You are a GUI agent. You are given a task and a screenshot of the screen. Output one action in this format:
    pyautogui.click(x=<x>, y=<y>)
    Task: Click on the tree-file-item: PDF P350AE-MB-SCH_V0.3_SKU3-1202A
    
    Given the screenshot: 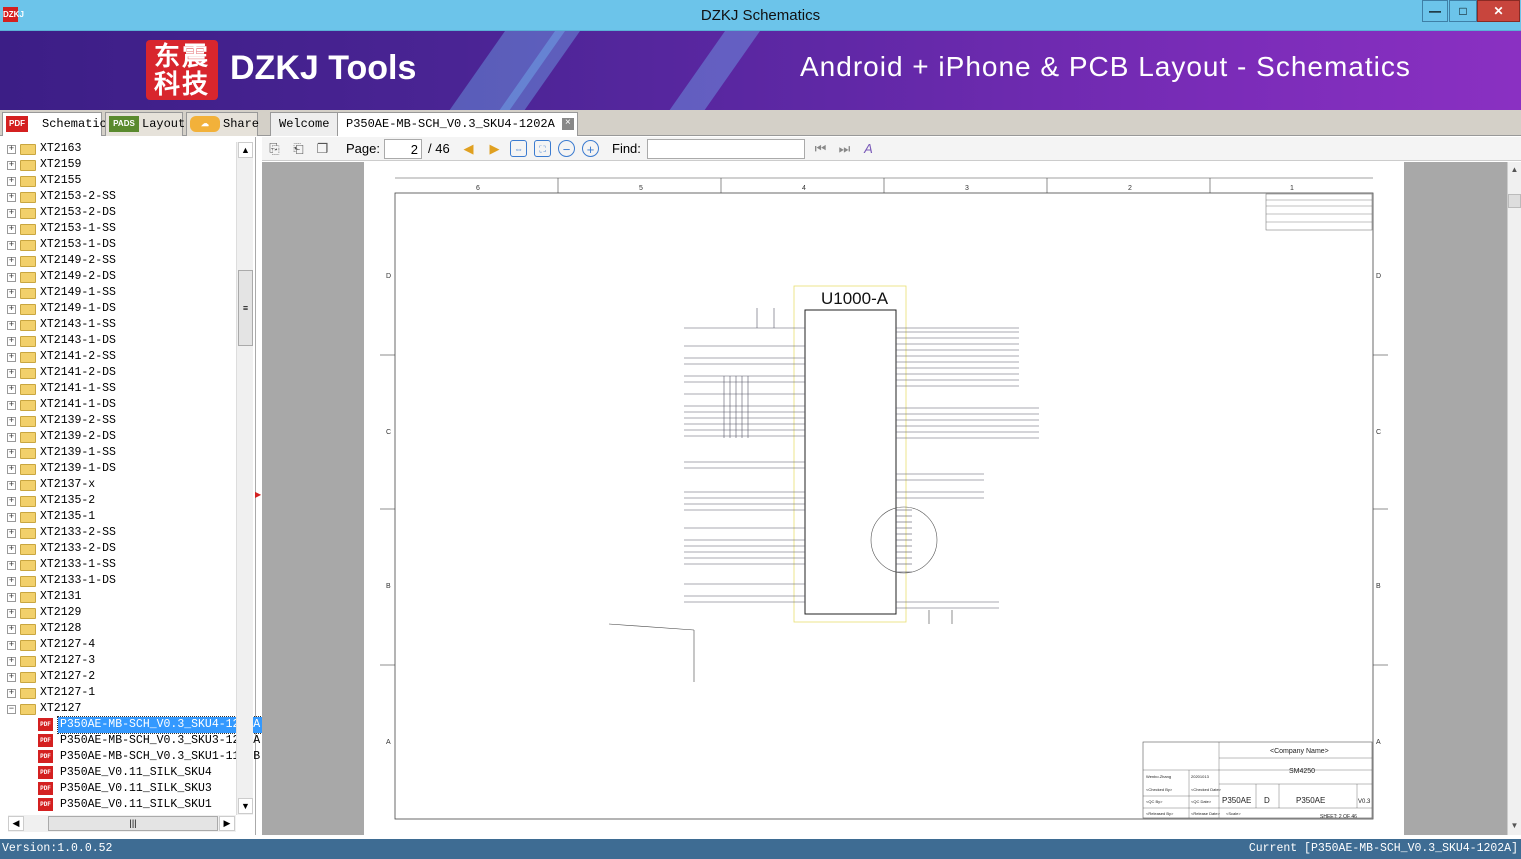 What is the action you would take?
    pyautogui.click(x=130, y=741)
    